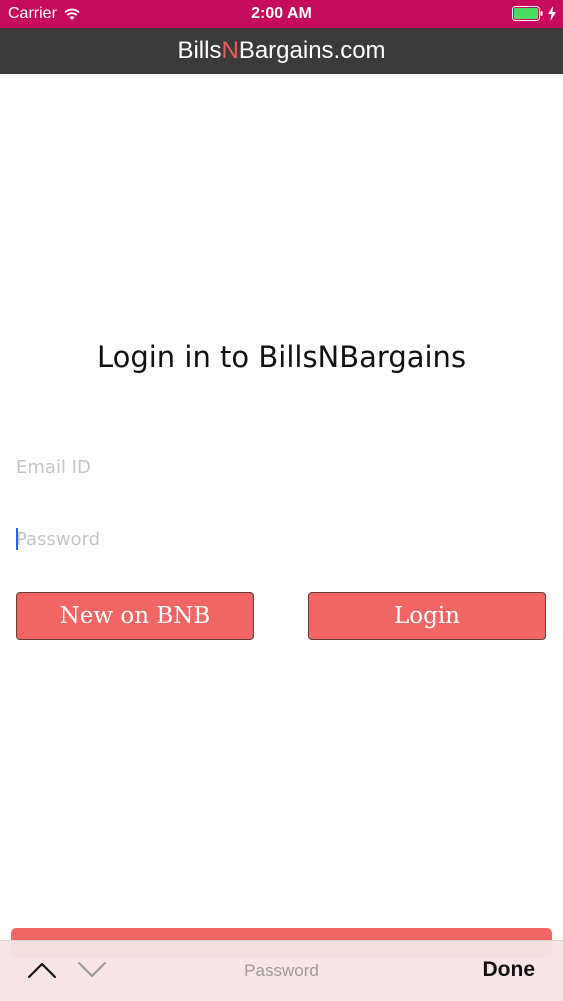 The height and width of the screenshot is (1001, 563). Describe the element at coordinates (427, 616) in the screenshot. I see `login-button: Login` at that location.